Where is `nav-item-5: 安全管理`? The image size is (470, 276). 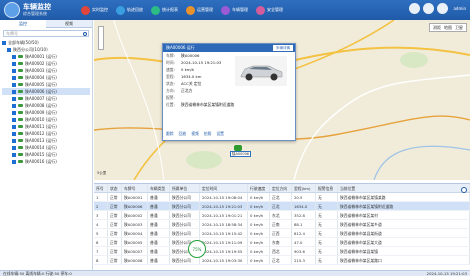
nav-item-5: 安全管理 is located at coordinates (269, 10).